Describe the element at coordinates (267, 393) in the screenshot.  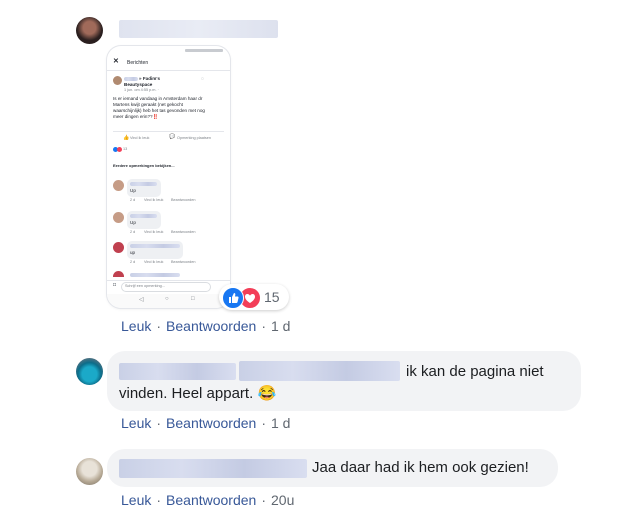
I see `tears-of-joy-emoji: 😂` at that location.